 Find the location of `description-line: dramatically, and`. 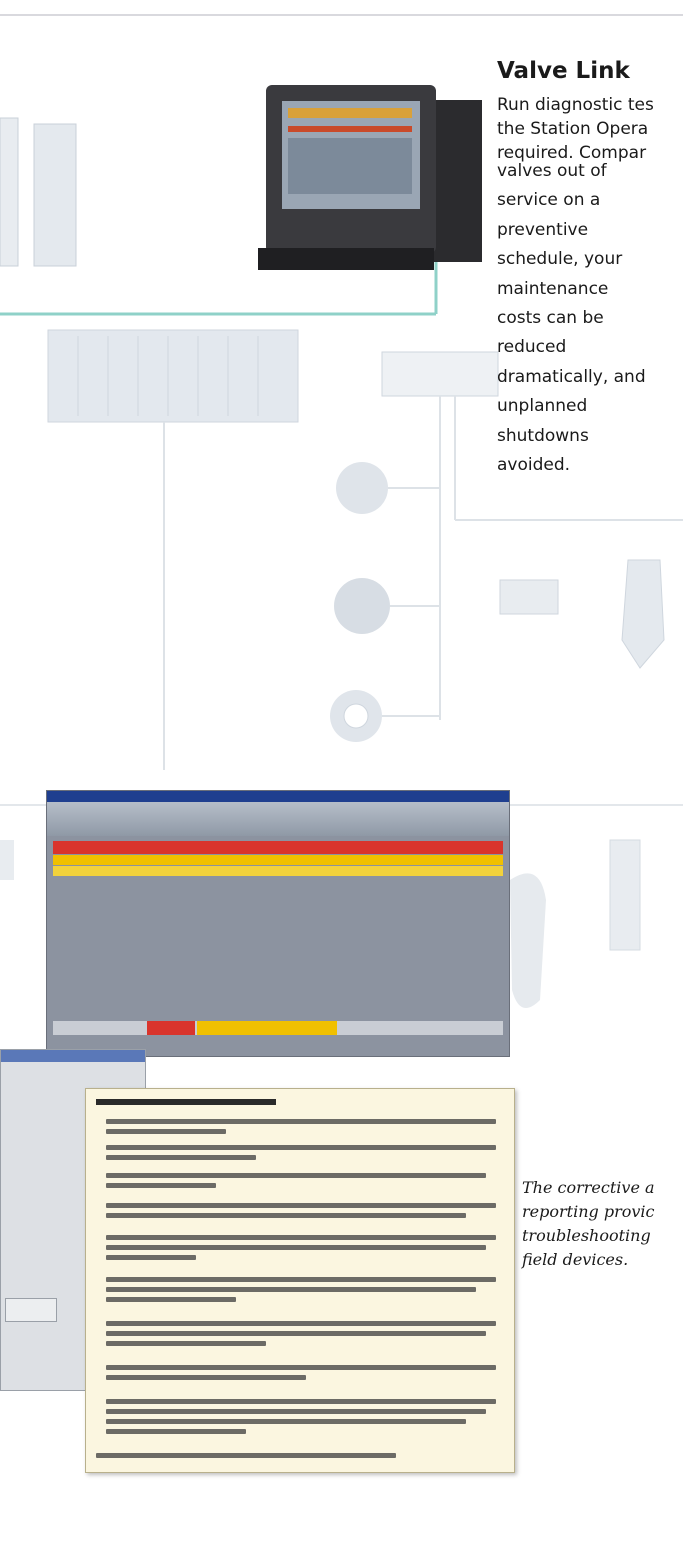

description-line: dramatically, and is located at coordinates (571, 376).